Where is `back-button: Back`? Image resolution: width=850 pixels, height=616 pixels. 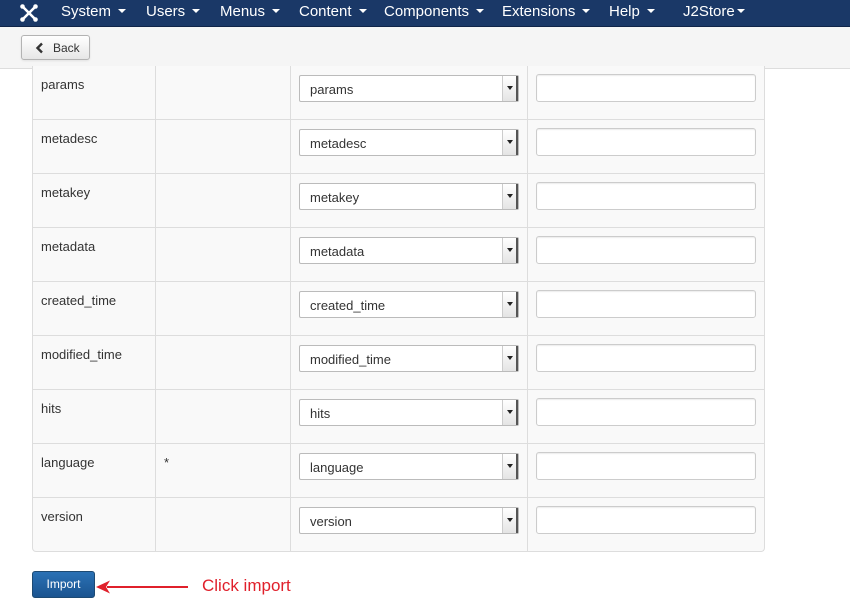 back-button: Back is located at coordinates (55, 47).